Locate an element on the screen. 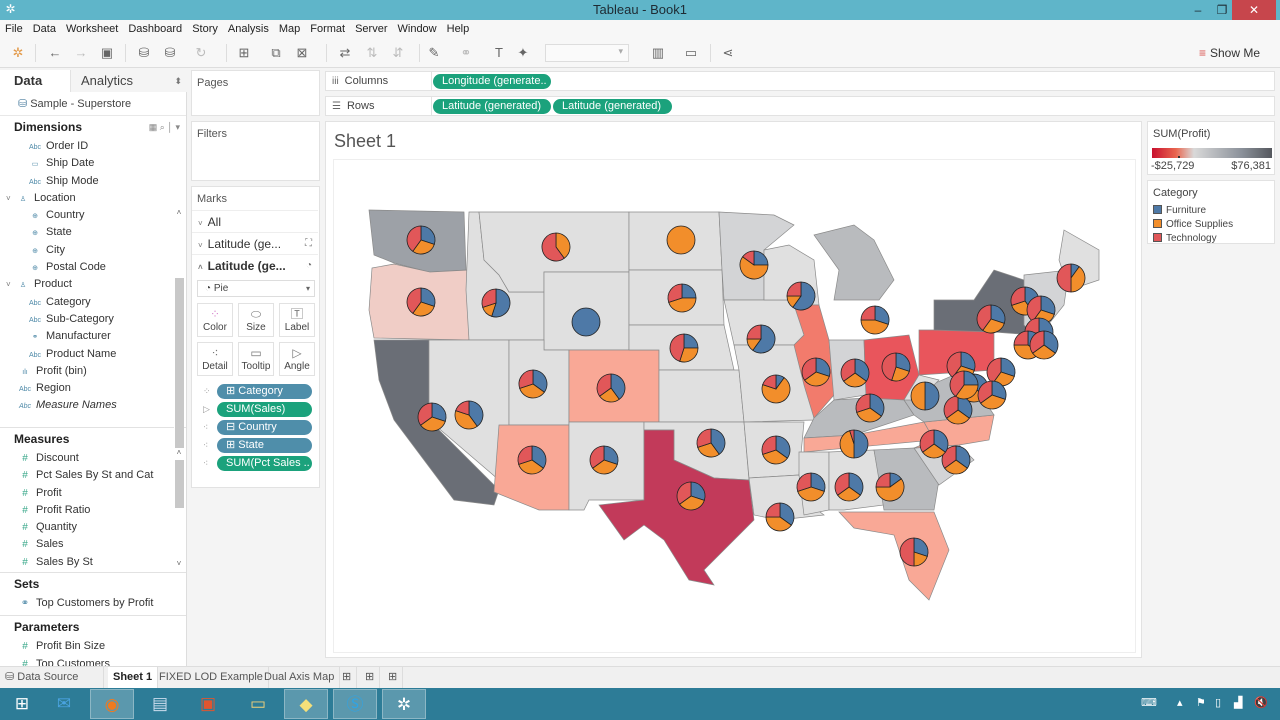  network-signal-icon: ▟ is located at coordinates (1238, 702).